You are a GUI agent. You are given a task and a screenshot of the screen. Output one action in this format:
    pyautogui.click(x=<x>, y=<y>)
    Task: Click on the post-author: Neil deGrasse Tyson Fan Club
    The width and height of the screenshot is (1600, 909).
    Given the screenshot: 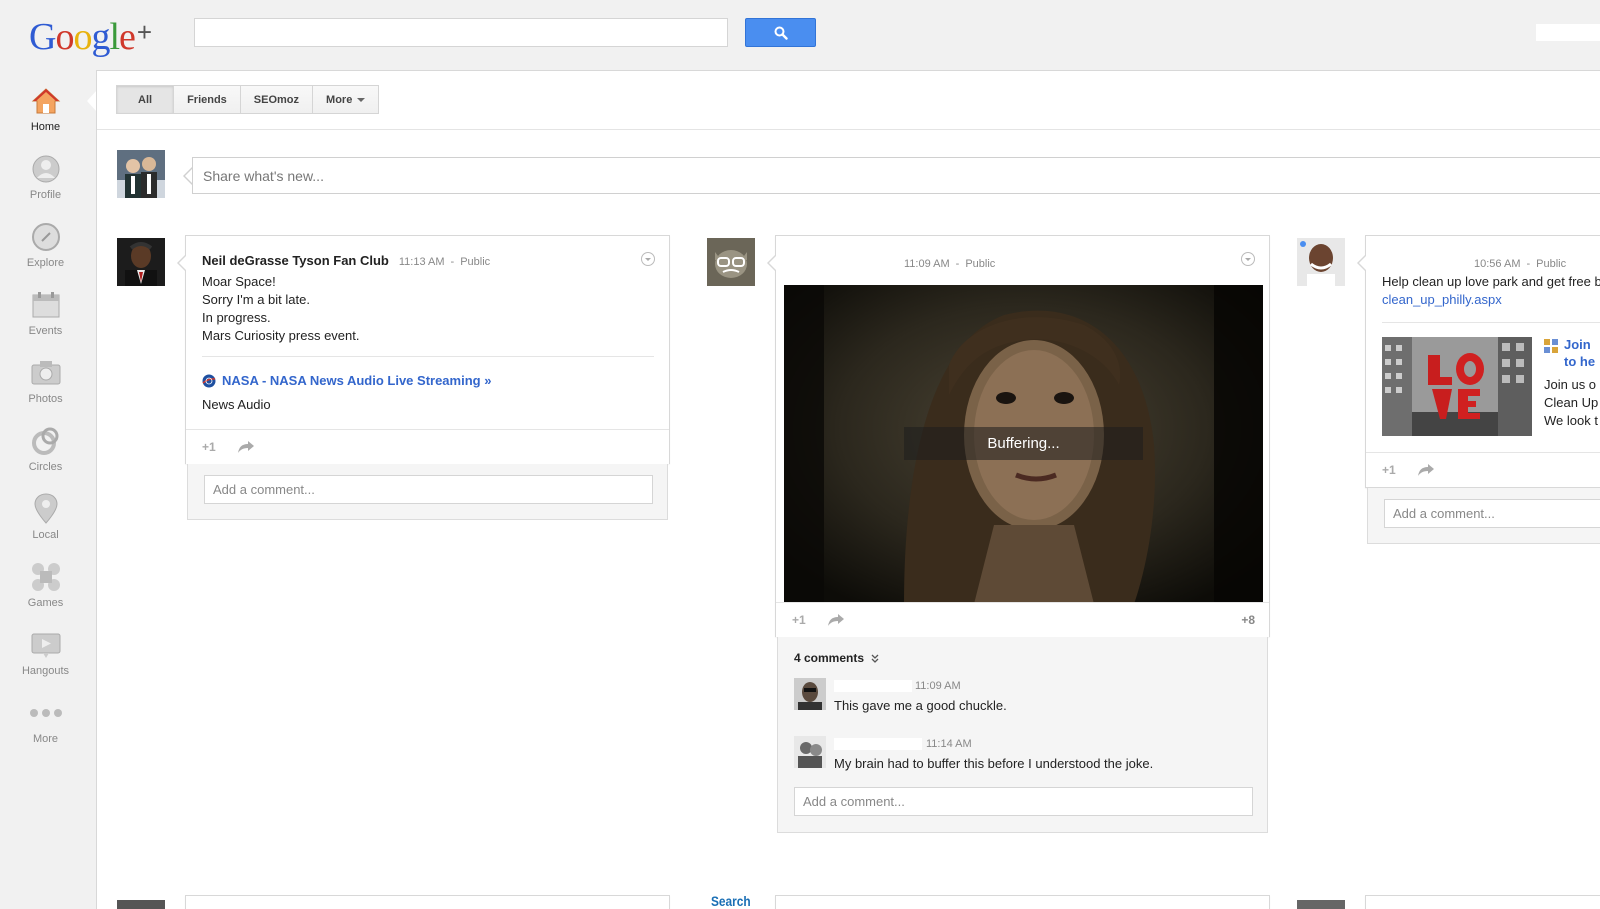 What is the action you would take?
    pyautogui.click(x=295, y=260)
    